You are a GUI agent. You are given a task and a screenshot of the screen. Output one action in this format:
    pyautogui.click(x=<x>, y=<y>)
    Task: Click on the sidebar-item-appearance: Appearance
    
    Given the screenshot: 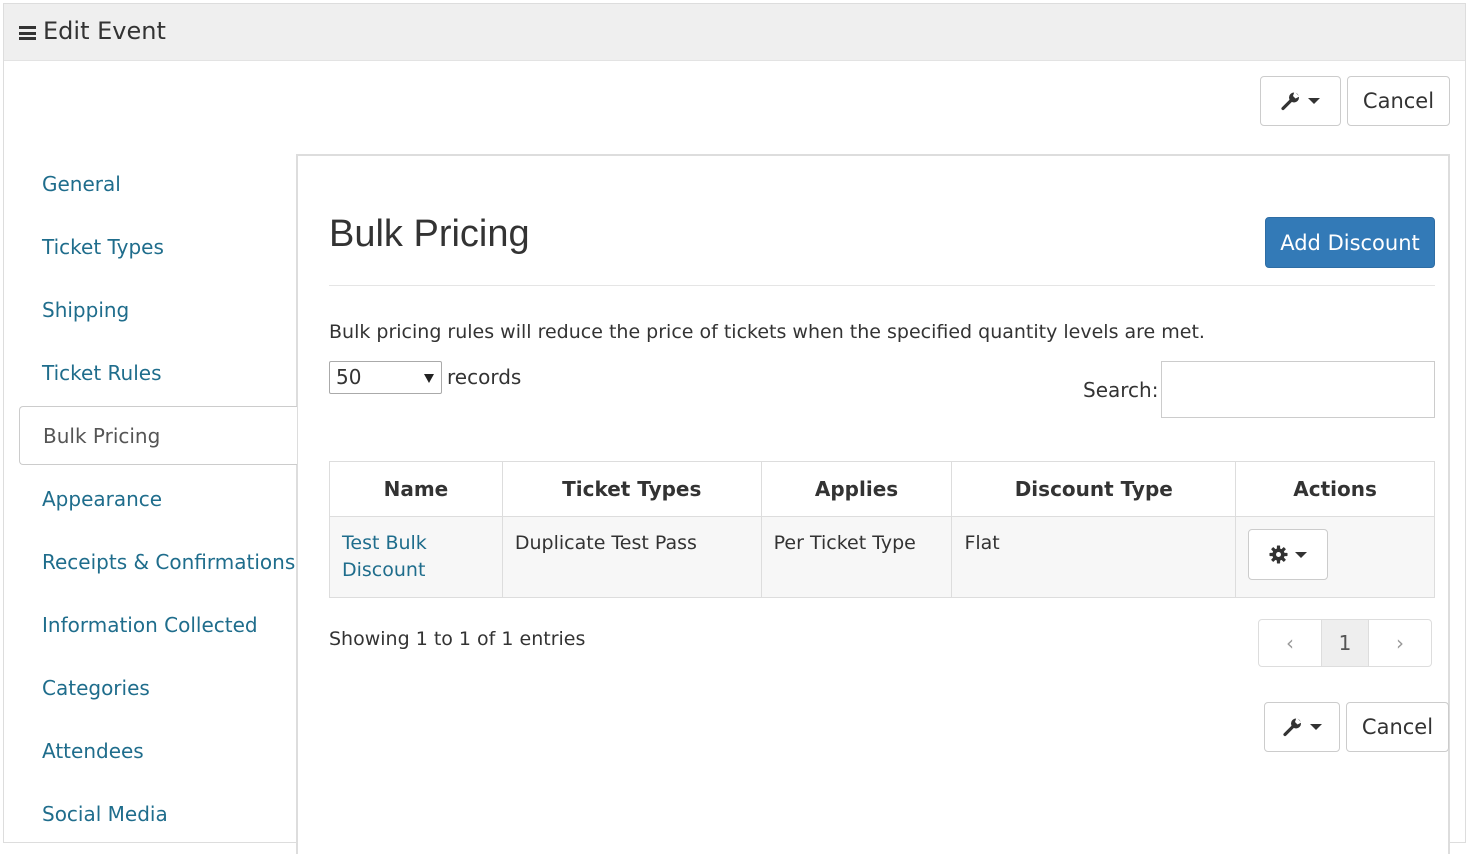 What is the action you would take?
    pyautogui.click(x=102, y=499)
    